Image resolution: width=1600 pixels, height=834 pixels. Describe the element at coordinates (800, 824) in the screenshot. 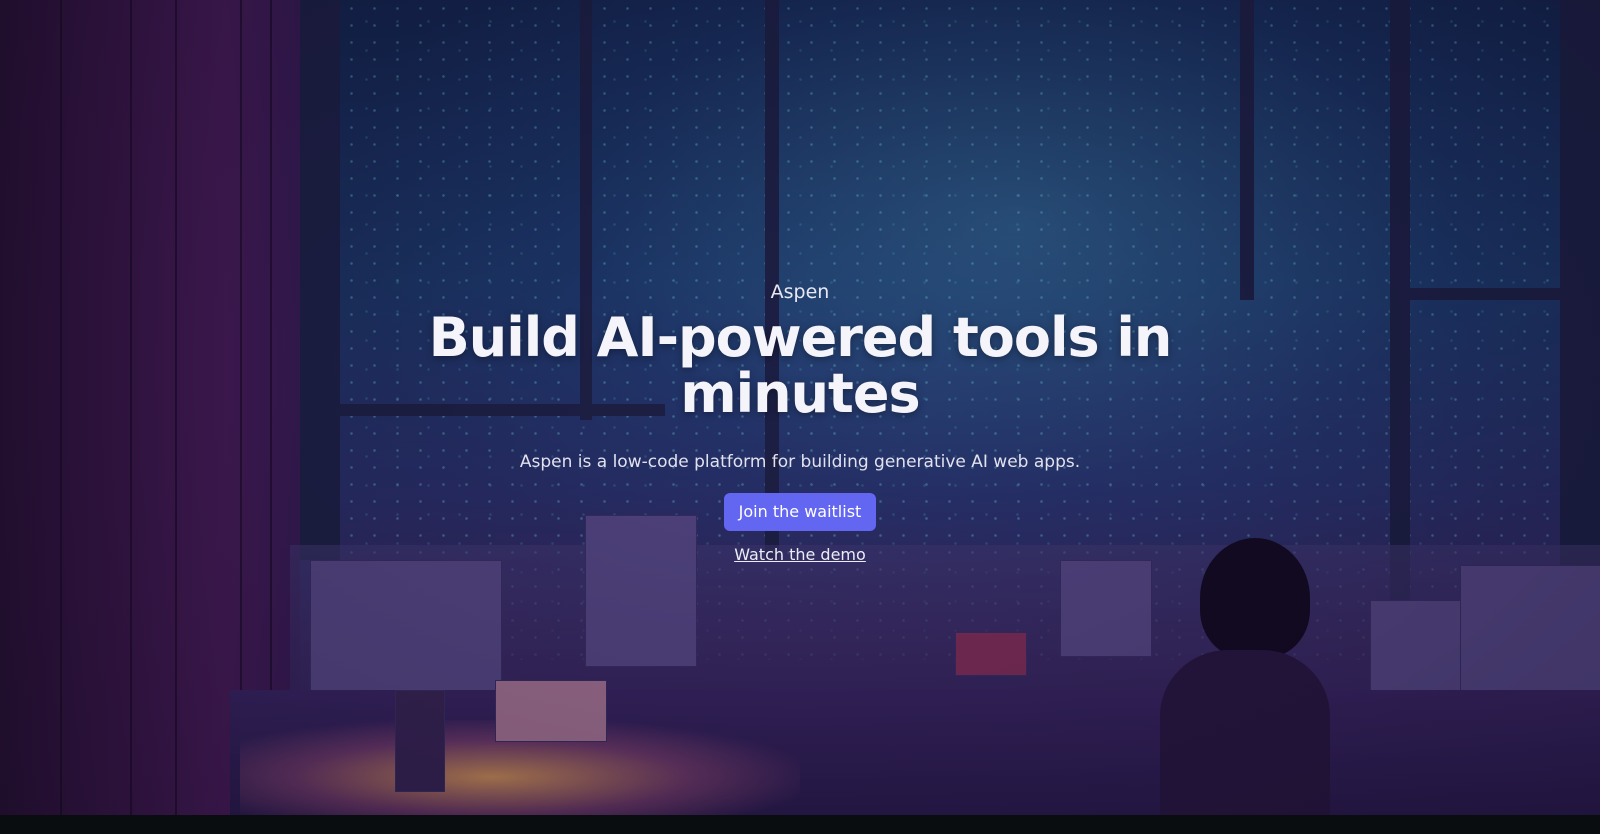

I see `page-bottom-strip` at that location.